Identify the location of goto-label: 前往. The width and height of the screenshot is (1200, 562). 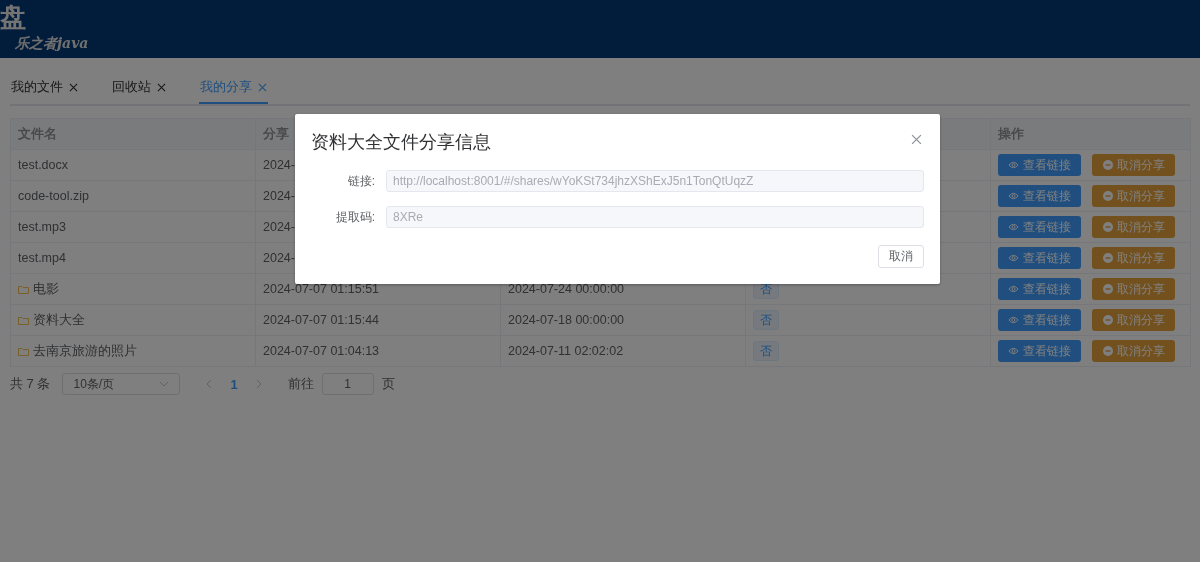
(300, 384).